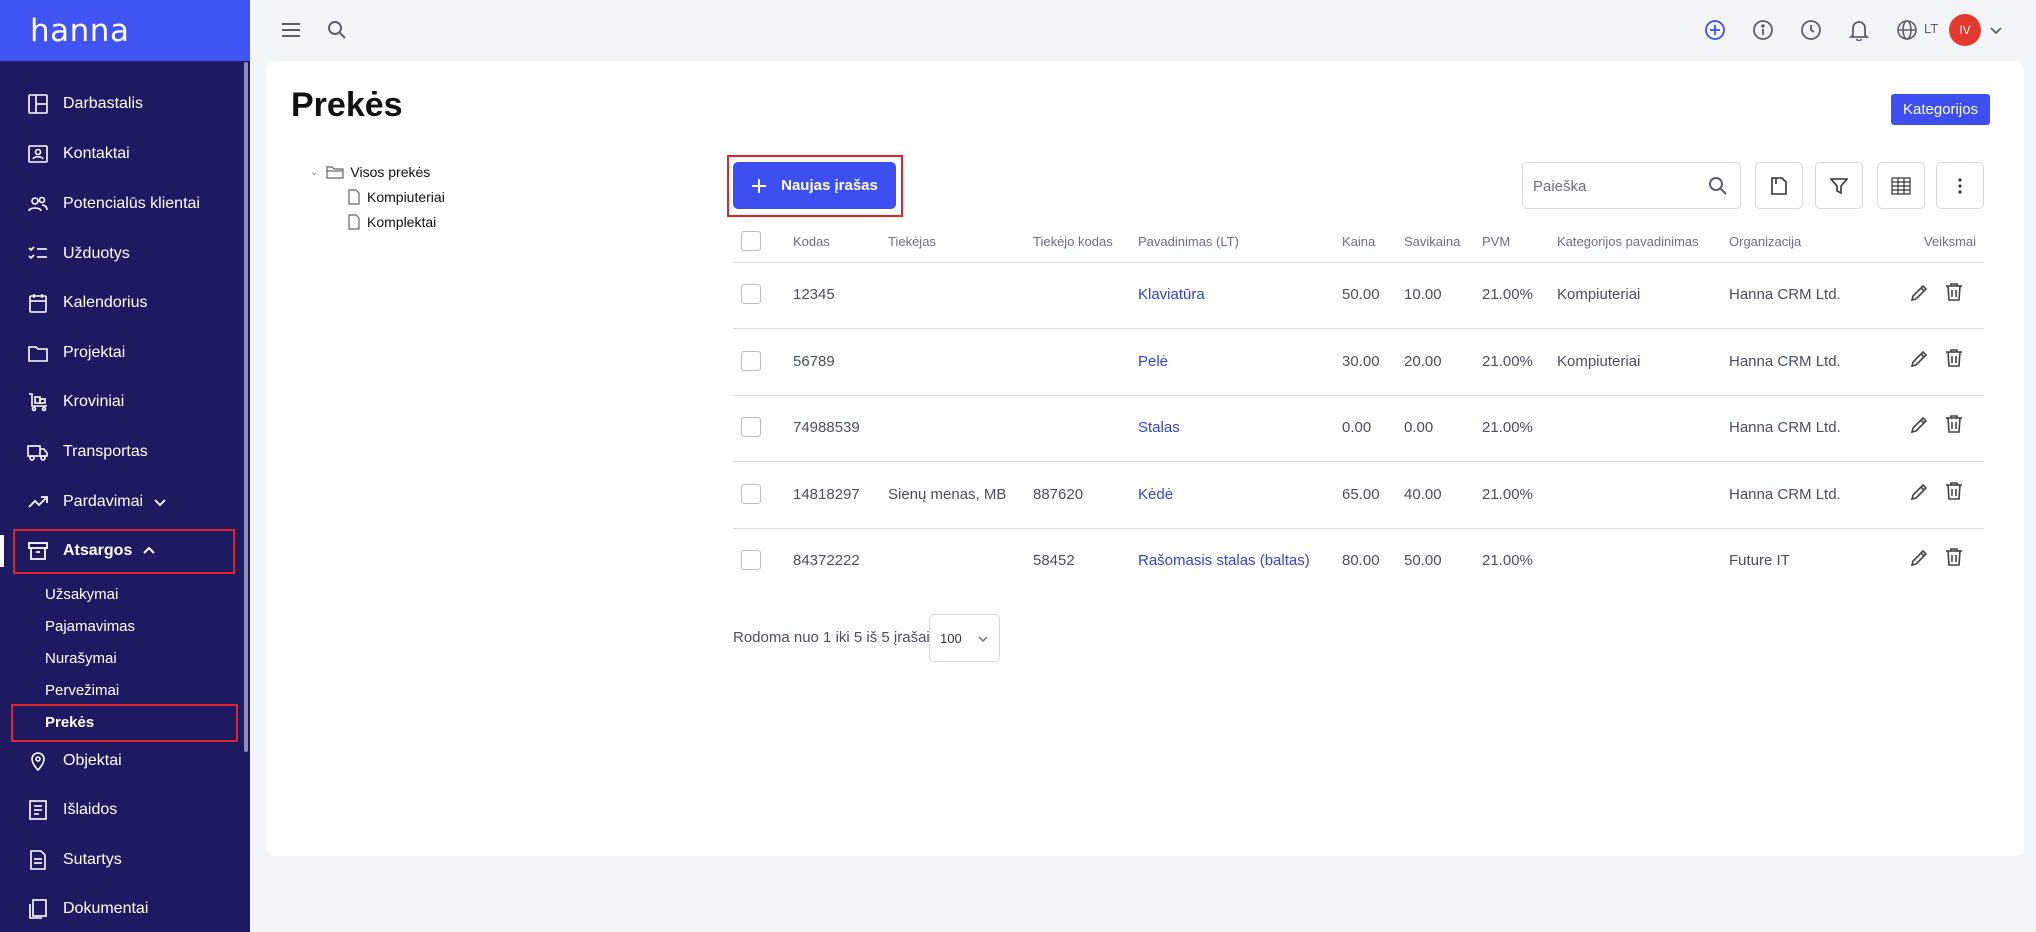  What do you see at coordinates (1224, 560) in the screenshot?
I see `cell-name-link: Rašomasis stalas (baltas)` at bounding box center [1224, 560].